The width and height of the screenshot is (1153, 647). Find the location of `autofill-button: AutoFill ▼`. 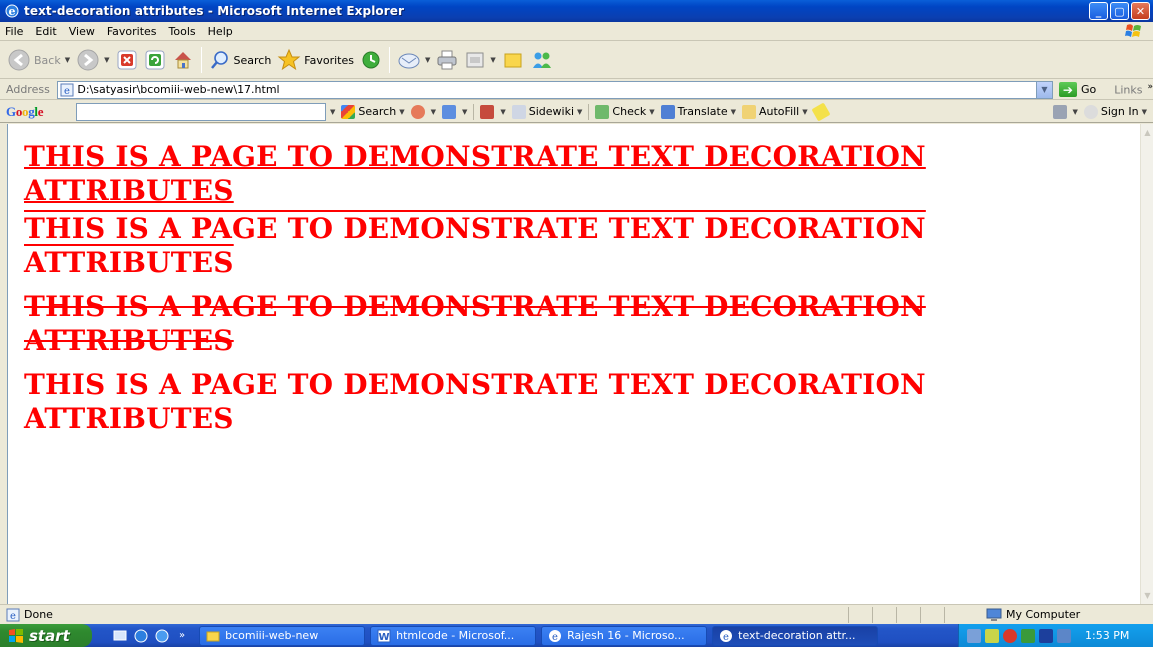

autofill-button: AutoFill ▼ is located at coordinates (775, 111).